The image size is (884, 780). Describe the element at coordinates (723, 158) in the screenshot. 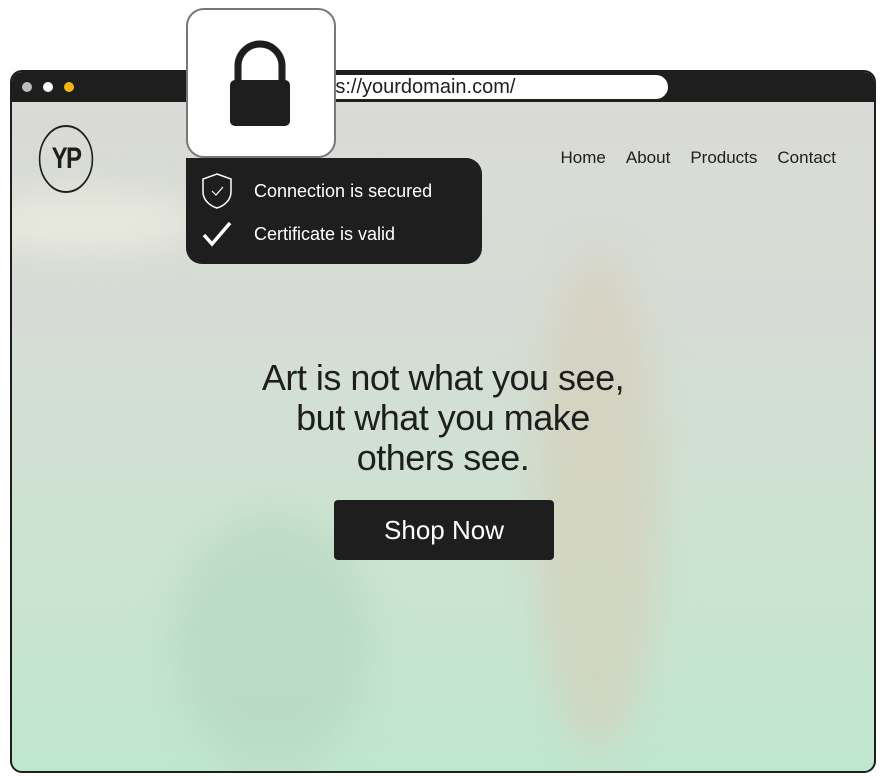

I see `nav-products: Products` at that location.